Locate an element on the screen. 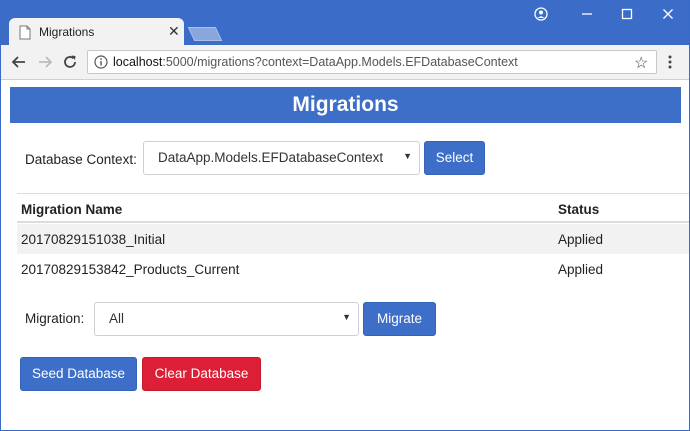  window-close-icon is located at coordinates (668, 14).